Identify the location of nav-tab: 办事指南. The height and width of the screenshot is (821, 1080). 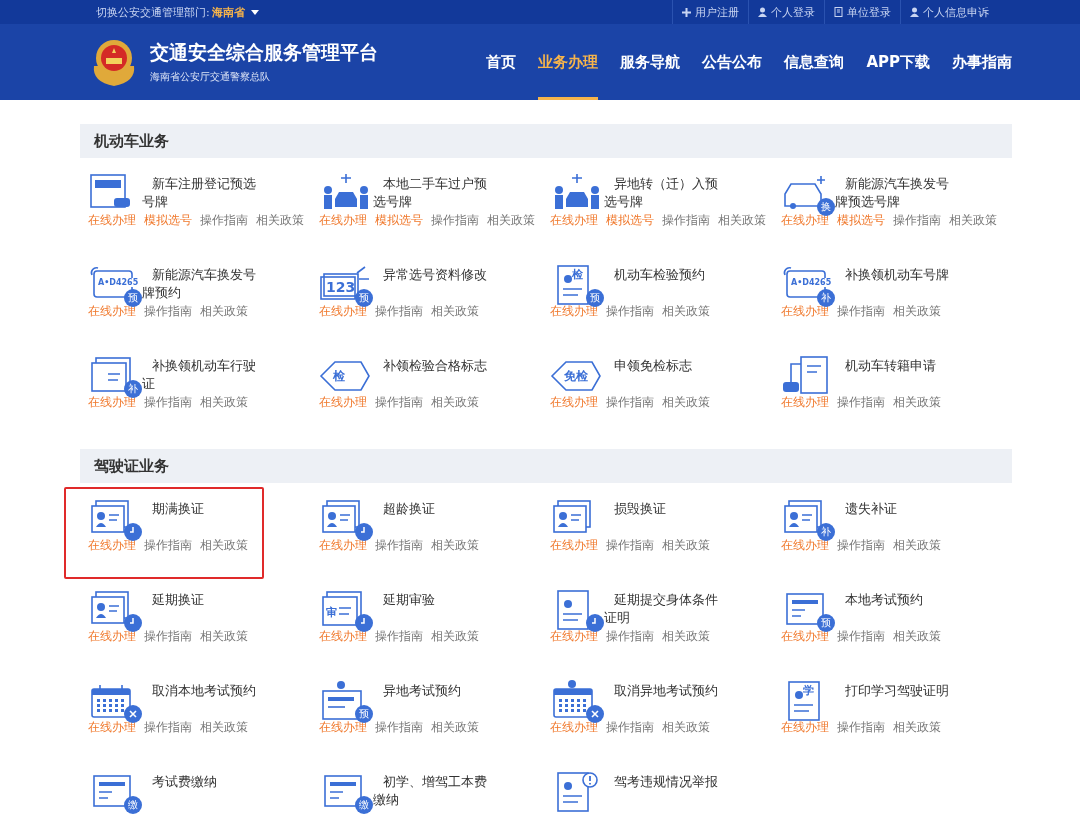
(982, 62).